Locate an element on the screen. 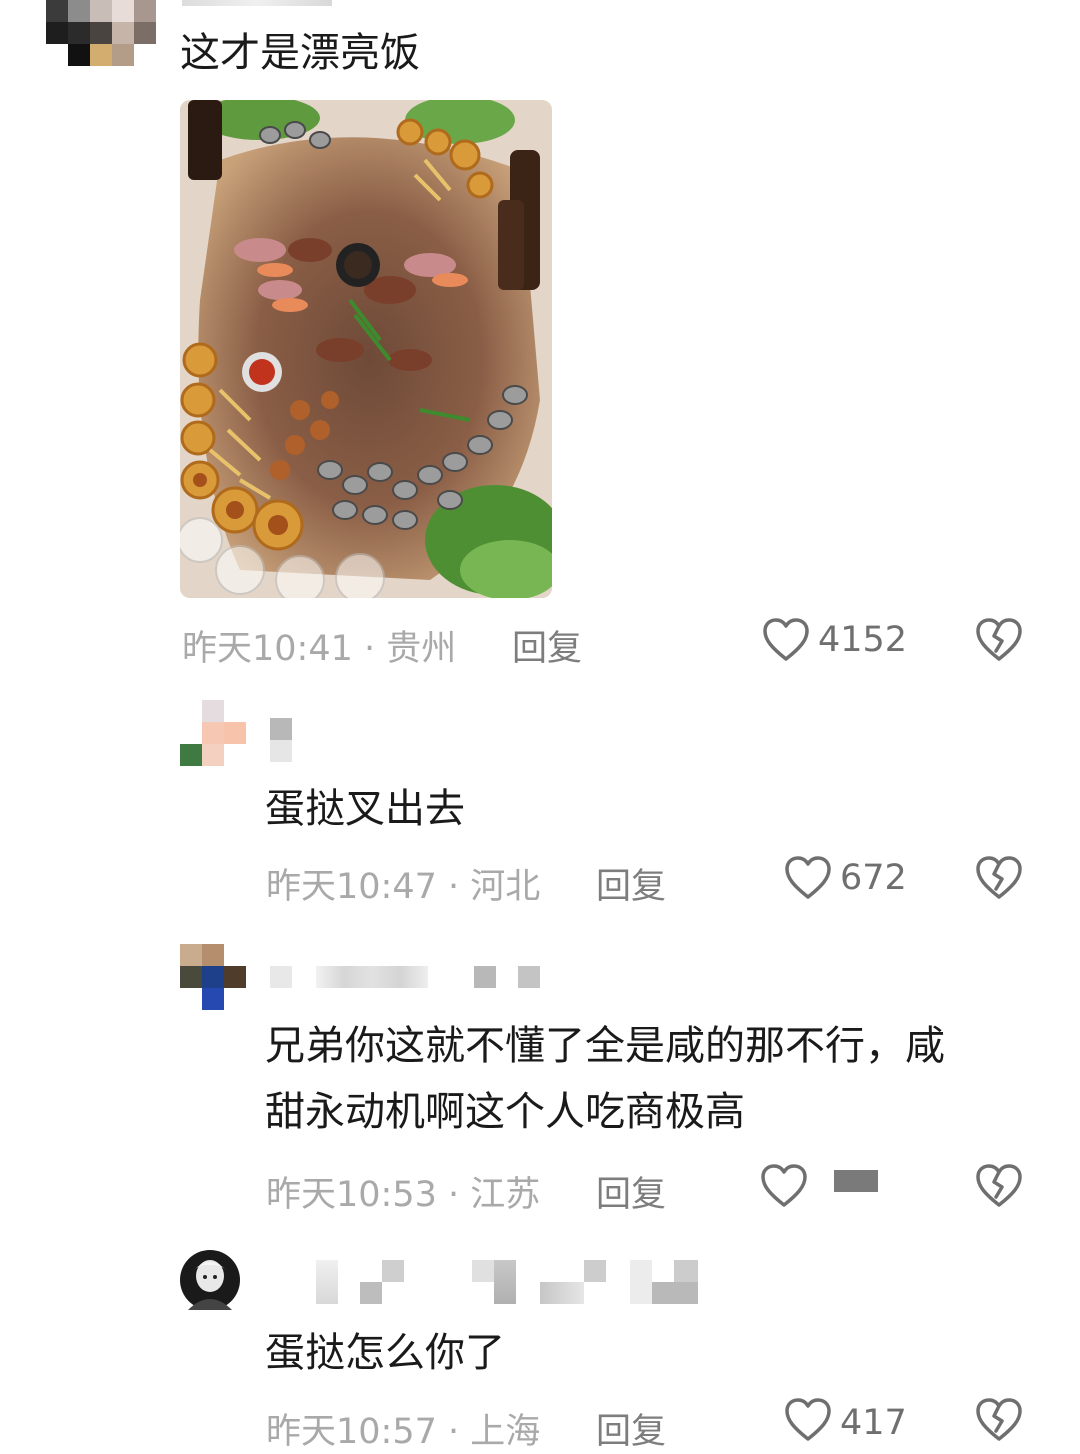  comment-text: 蛋挞怎么你了 is located at coordinates (385, 1353).